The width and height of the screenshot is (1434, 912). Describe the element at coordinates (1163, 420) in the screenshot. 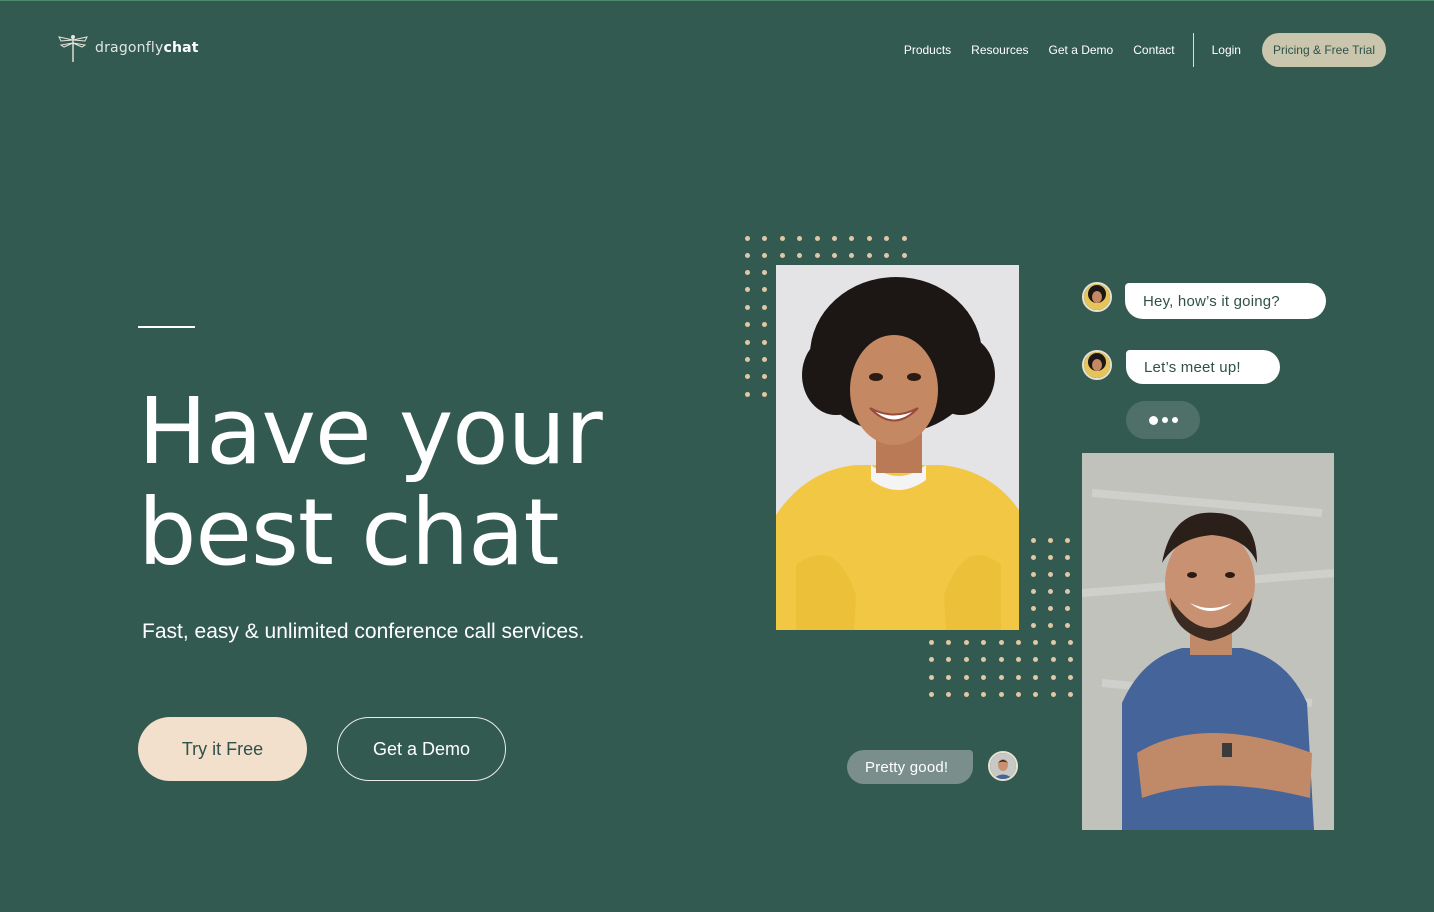

I see `typing-dots-icon` at that location.